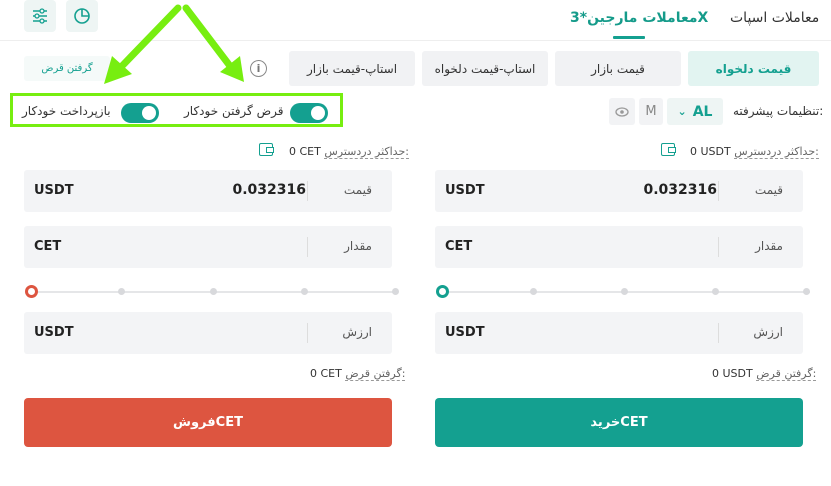 The height and width of the screenshot is (486, 831). Describe the element at coordinates (305, 151) in the screenshot. I see `sell-available-value: 0 CET` at that location.